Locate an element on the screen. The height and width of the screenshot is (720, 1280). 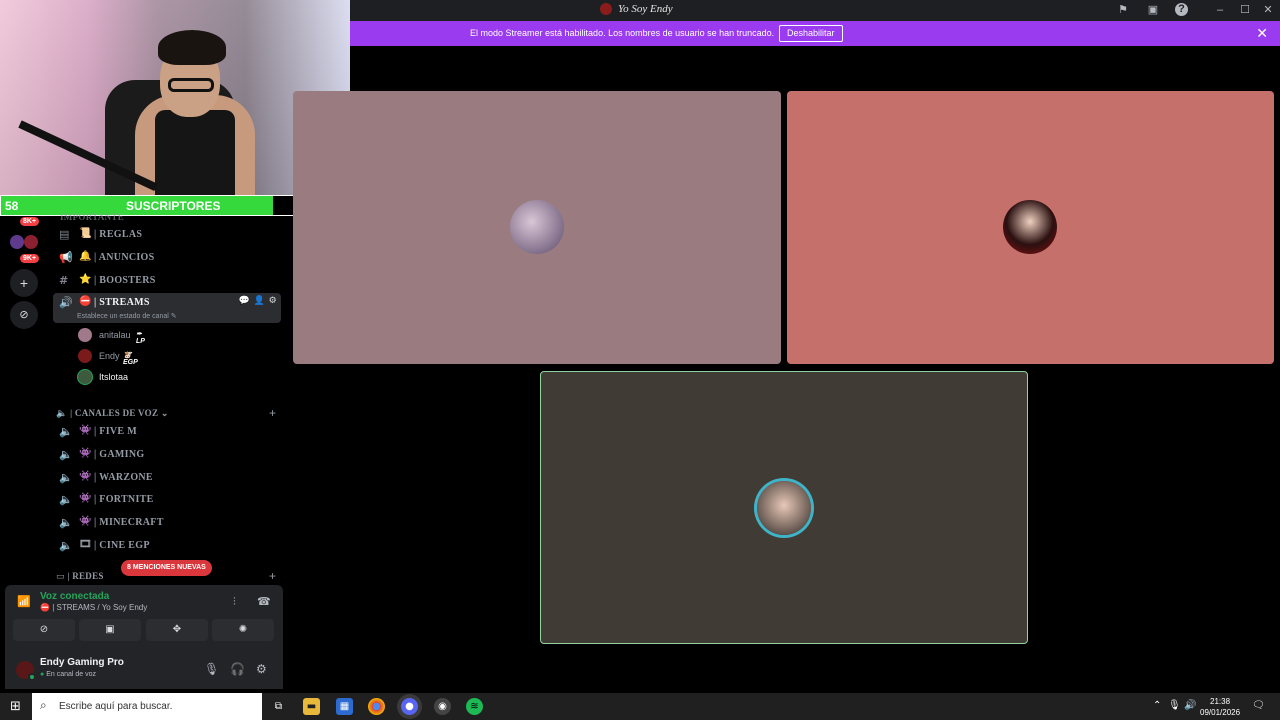
search-placeholder: Escribe aquí para buscar. is located at coordinates (116, 706).